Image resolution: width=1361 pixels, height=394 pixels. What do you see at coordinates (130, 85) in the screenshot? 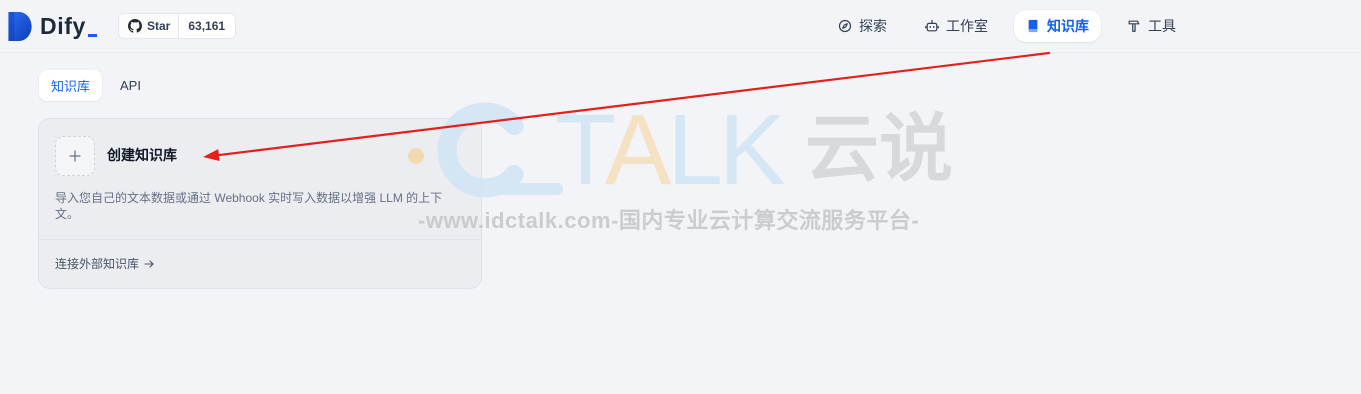
I see `tab-api: API` at bounding box center [130, 85].